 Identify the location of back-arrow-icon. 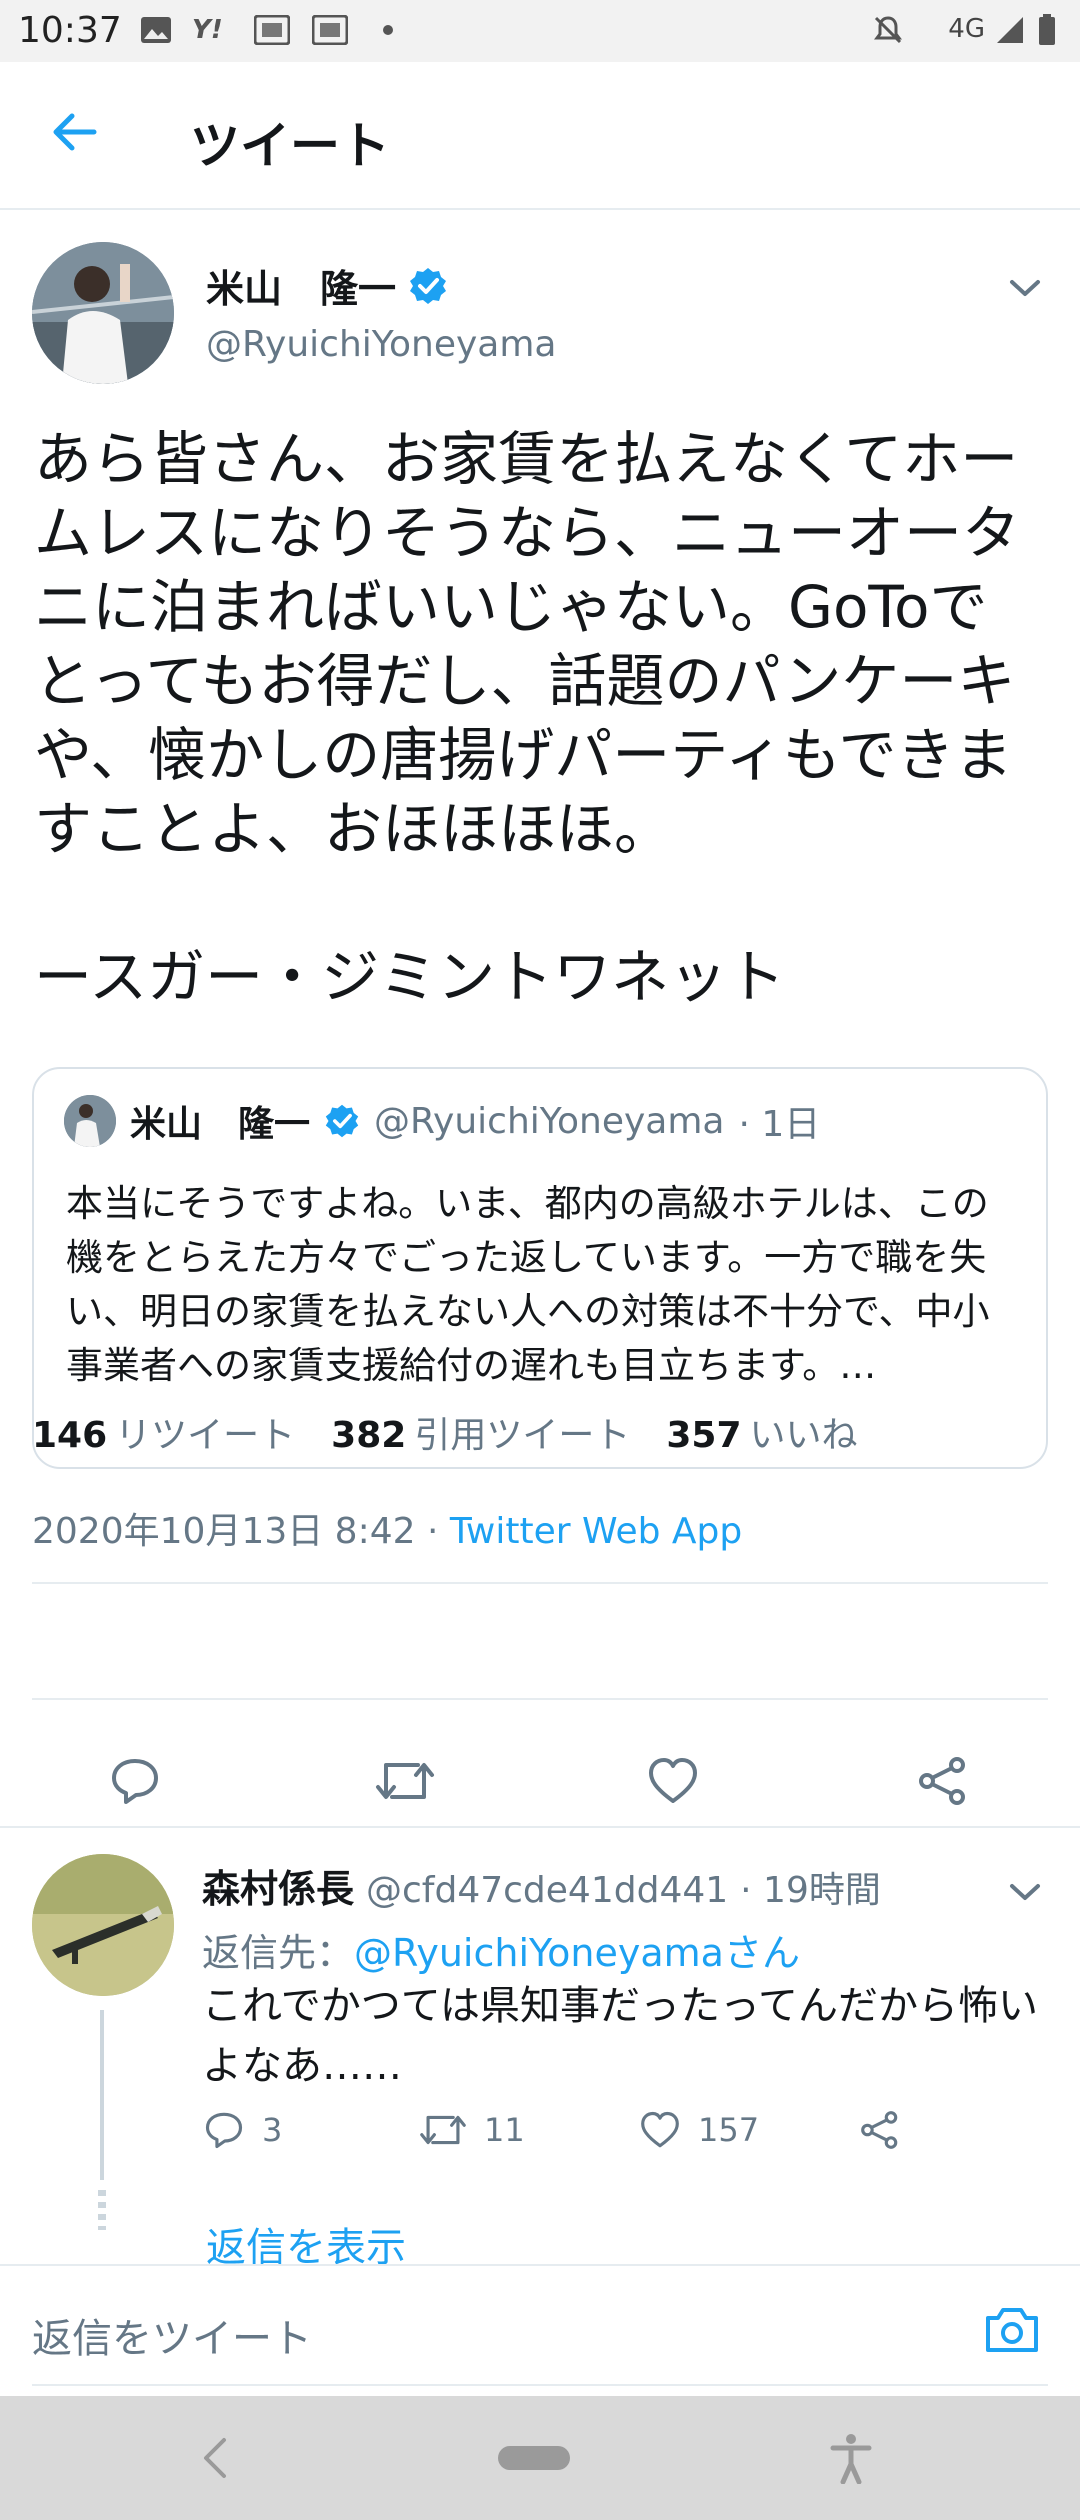
(75, 132).